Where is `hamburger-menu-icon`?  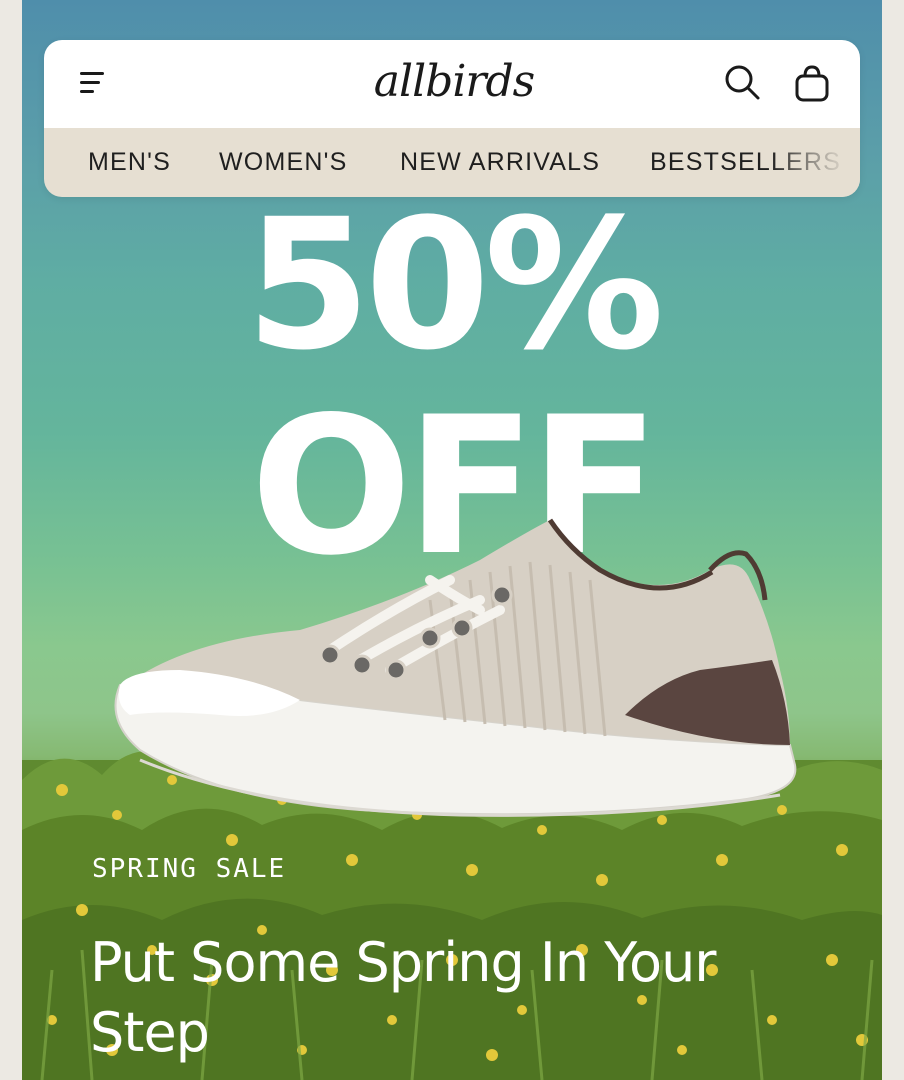 hamburger-menu-icon is located at coordinates (92, 82).